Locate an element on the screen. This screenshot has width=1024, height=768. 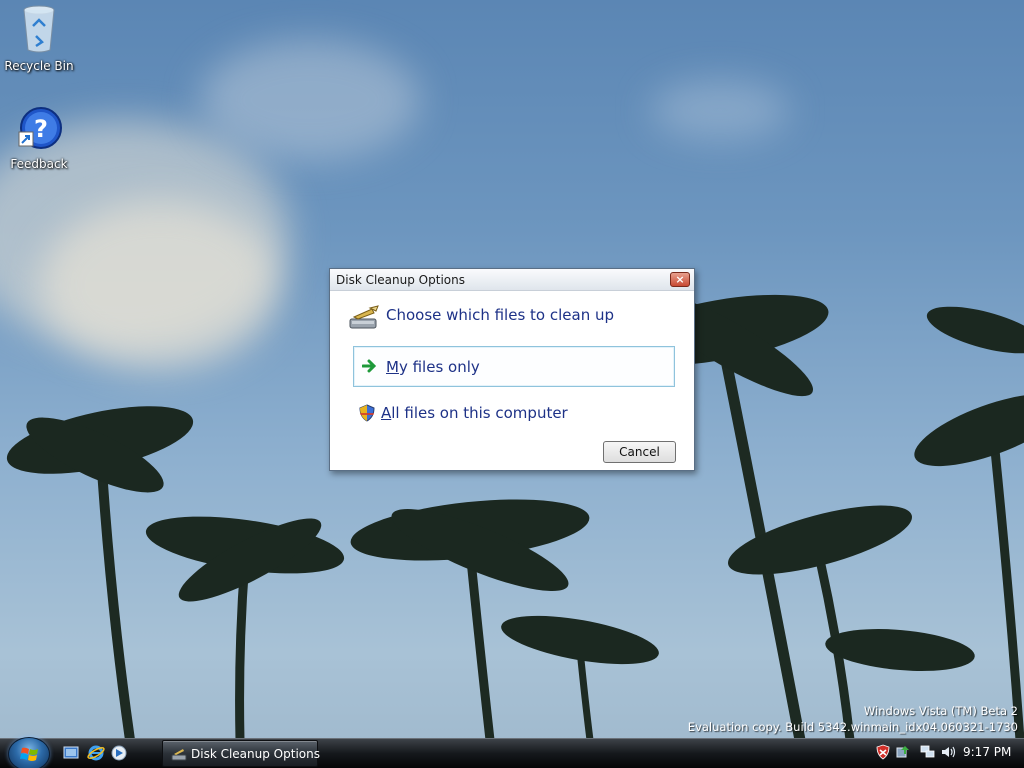
accelerator-key: A is located at coordinates (386, 413).